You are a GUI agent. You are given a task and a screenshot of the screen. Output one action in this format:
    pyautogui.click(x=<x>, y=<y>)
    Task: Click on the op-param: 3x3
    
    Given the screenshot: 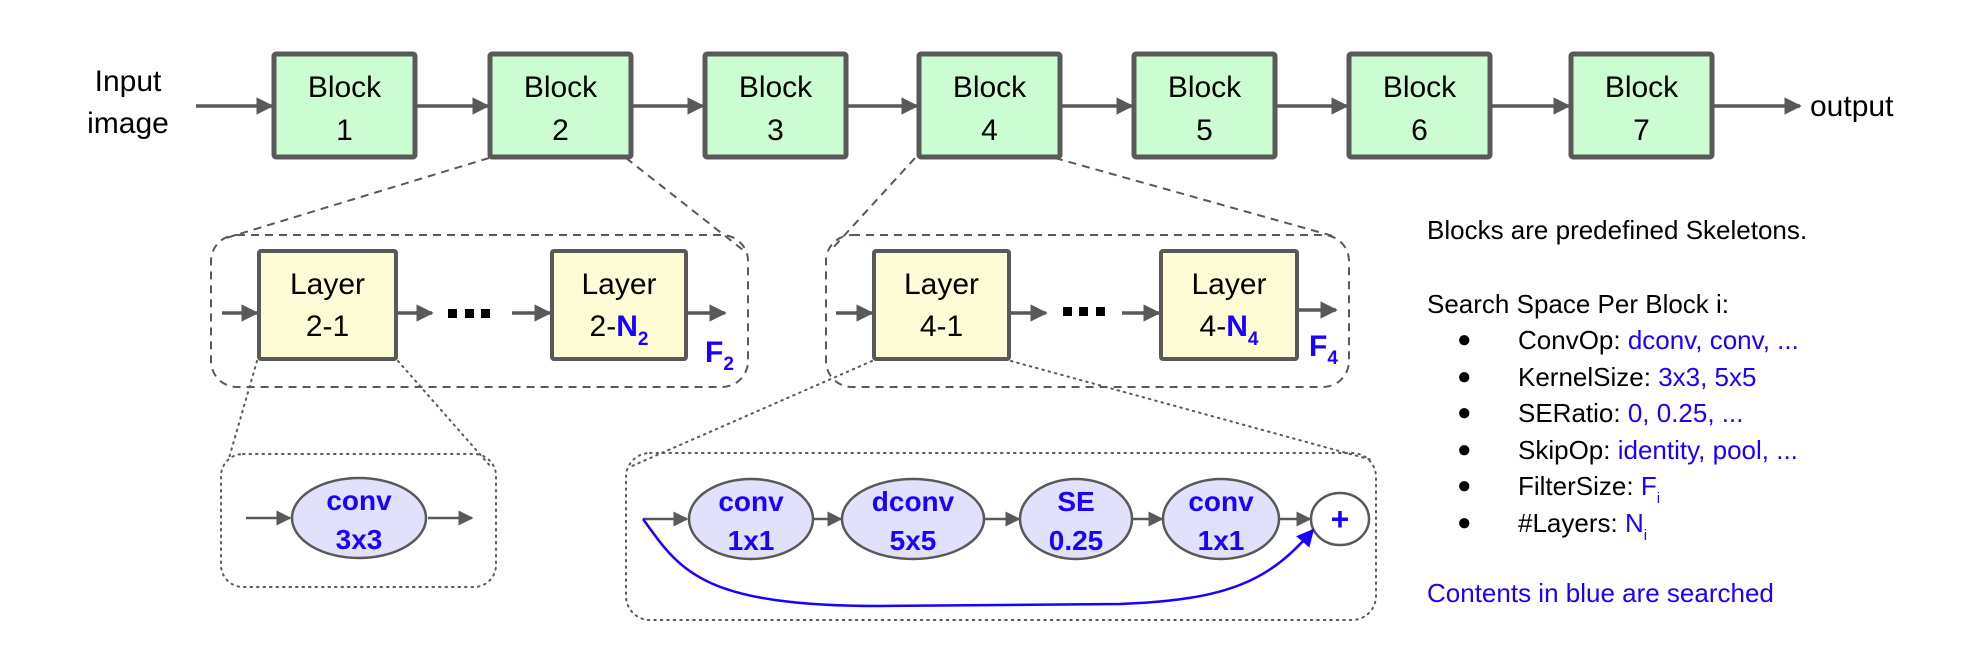 What is the action you would take?
    pyautogui.click(x=359, y=539)
    